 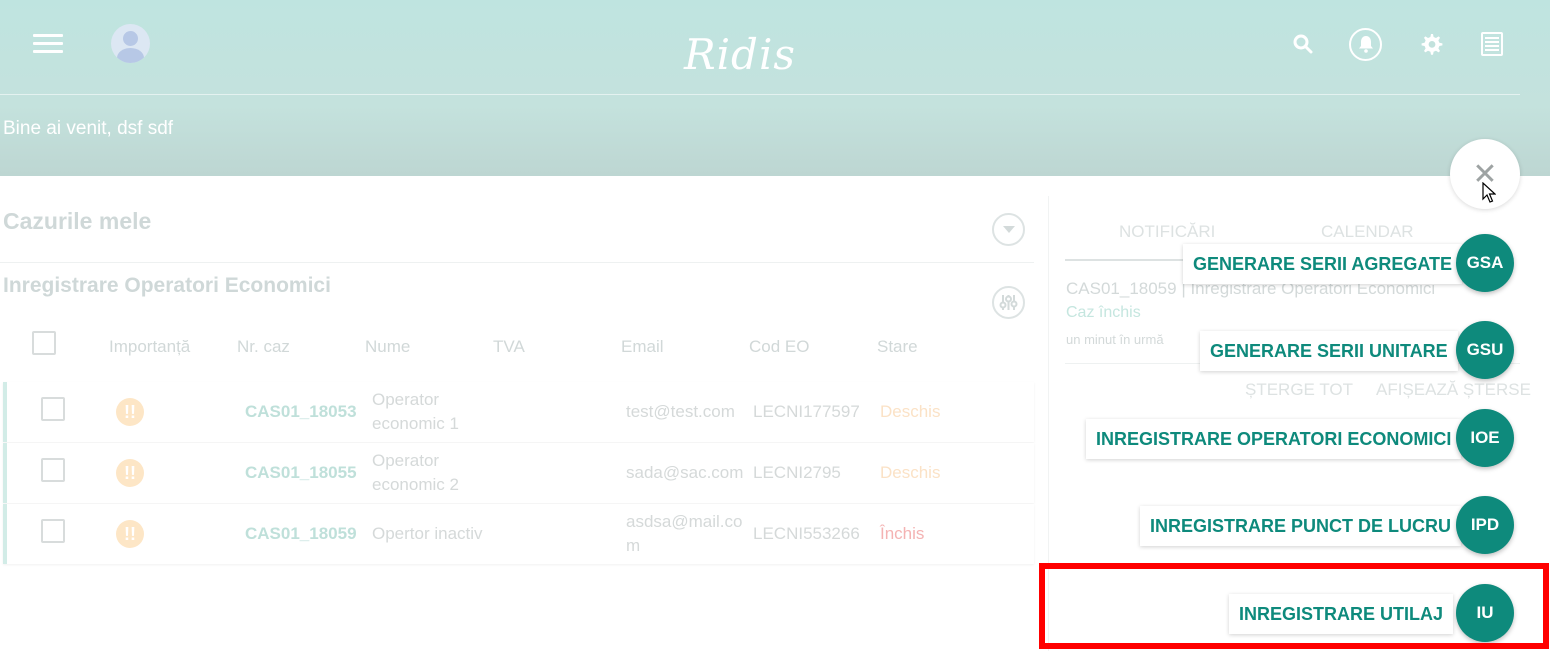 I want to click on delete-all-link: ȘTERGE TOT, so click(x=1299, y=390).